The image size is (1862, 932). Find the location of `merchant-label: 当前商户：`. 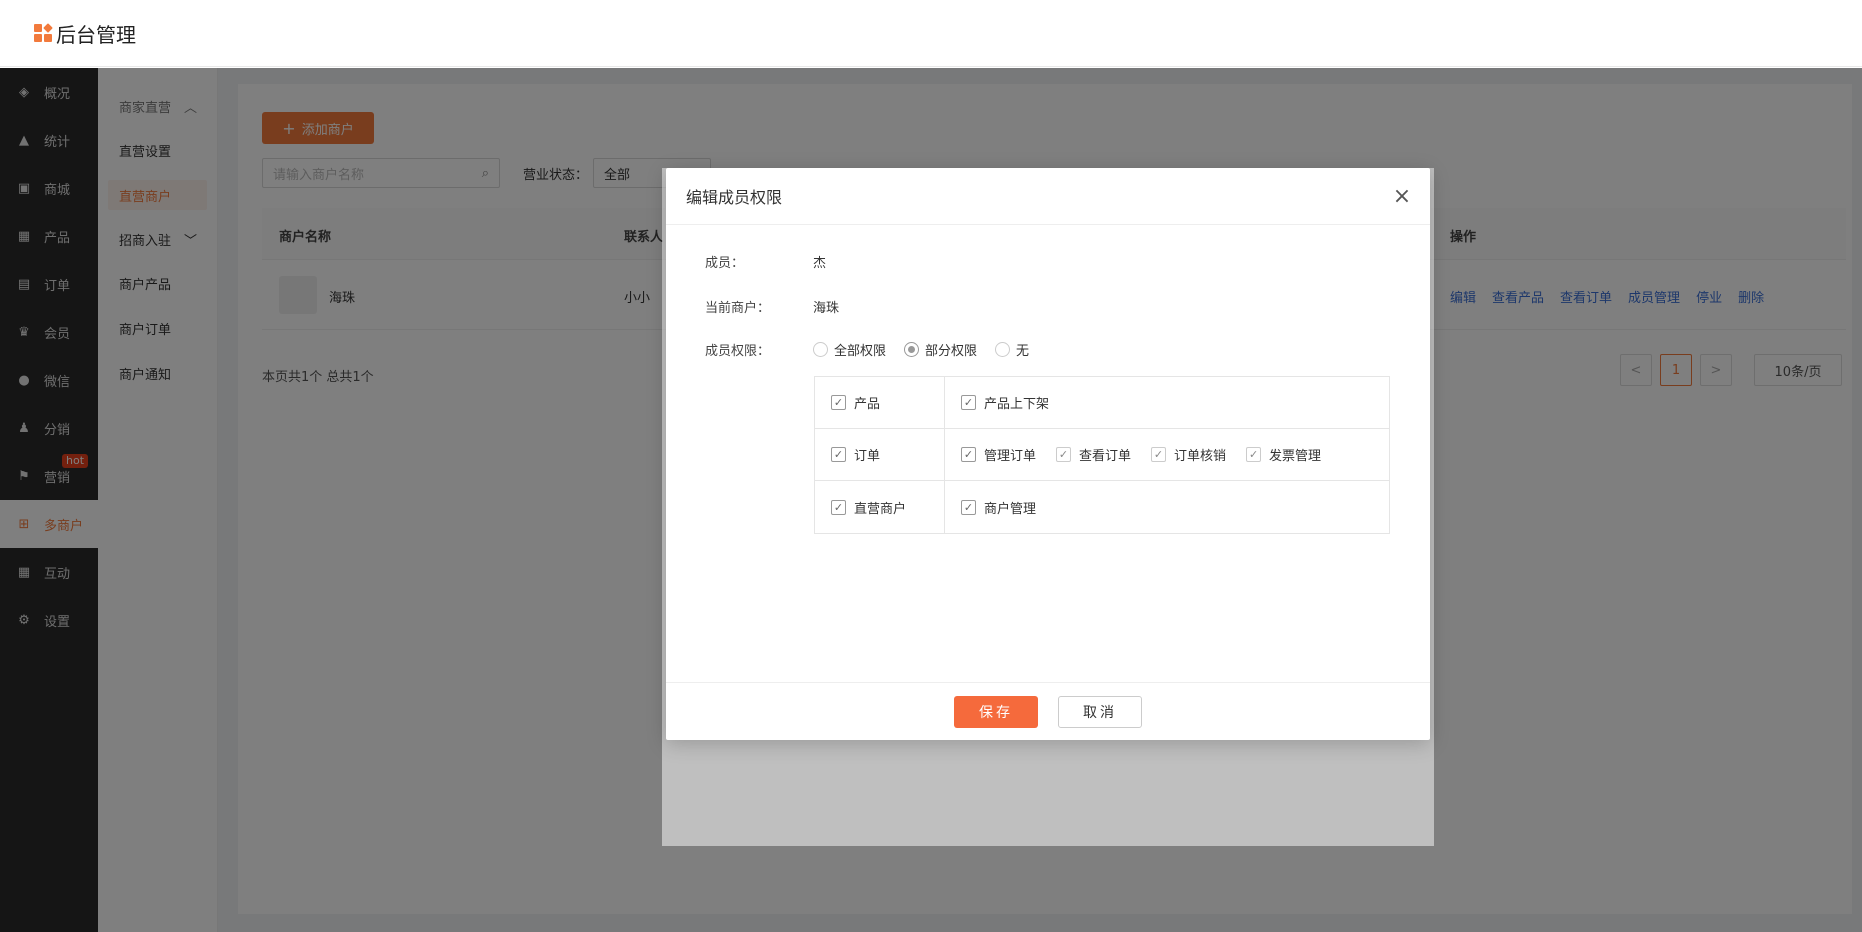

merchant-label: 当前商户： is located at coordinates (738, 308).